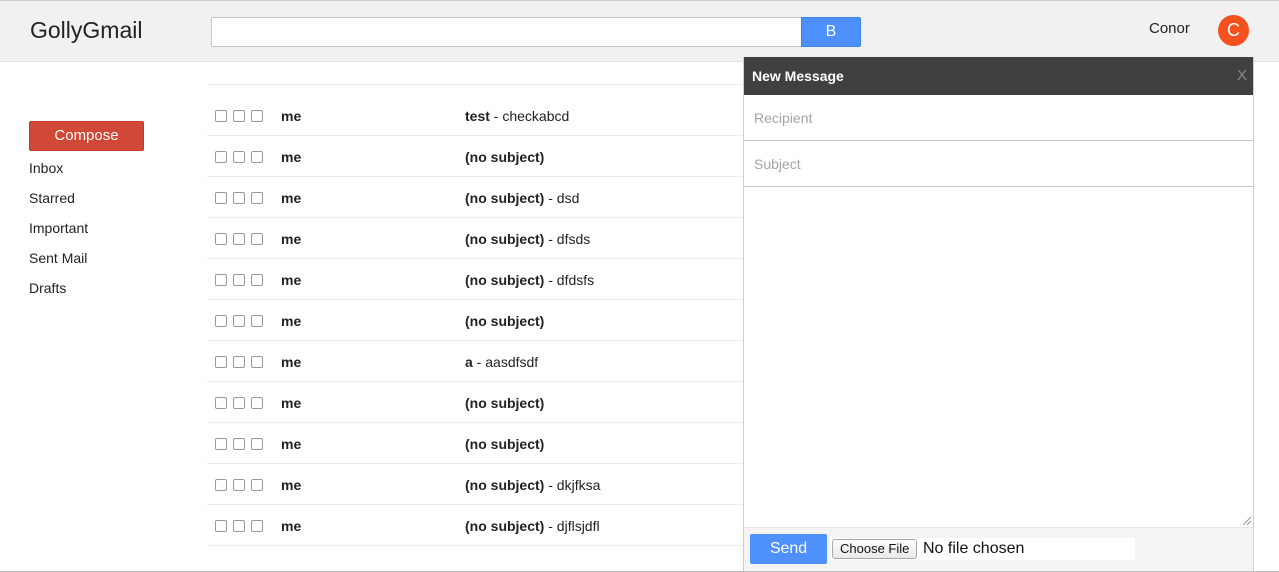 The width and height of the screenshot is (1279, 572). What do you see at coordinates (1233, 30) in the screenshot?
I see `avatar: C` at bounding box center [1233, 30].